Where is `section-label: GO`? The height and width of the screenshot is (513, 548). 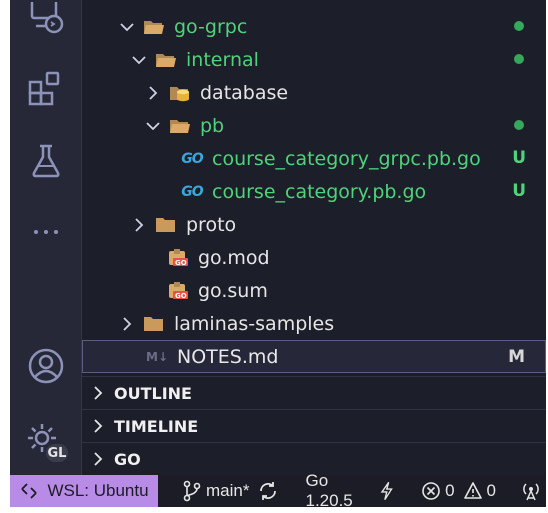 section-label: GO is located at coordinates (127, 459).